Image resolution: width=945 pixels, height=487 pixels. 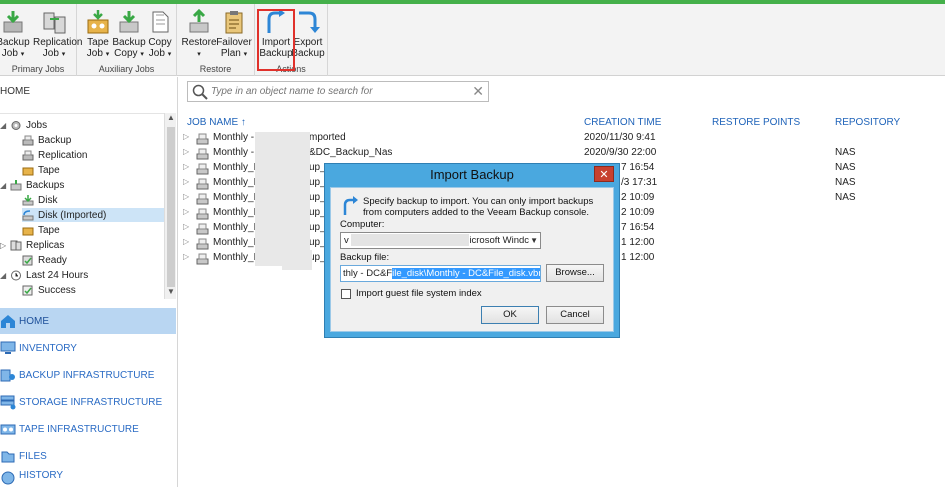 What do you see at coordinates (16, 184) in the screenshot?
I see `backups-icon` at bounding box center [16, 184].